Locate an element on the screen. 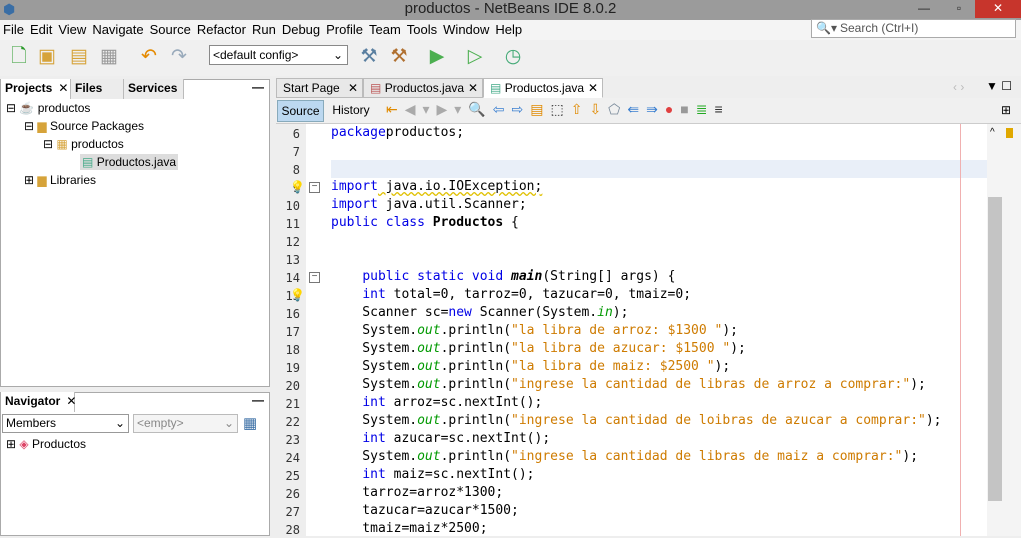 This screenshot has width=1021, height=538. toggle-highlight-icon: ▤ is located at coordinates (540, 109).